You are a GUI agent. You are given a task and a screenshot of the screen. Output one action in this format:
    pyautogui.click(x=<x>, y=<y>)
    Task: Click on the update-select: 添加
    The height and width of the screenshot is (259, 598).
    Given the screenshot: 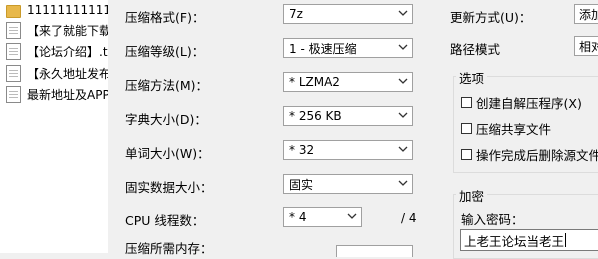 What is the action you would take?
    pyautogui.click(x=586, y=14)
    